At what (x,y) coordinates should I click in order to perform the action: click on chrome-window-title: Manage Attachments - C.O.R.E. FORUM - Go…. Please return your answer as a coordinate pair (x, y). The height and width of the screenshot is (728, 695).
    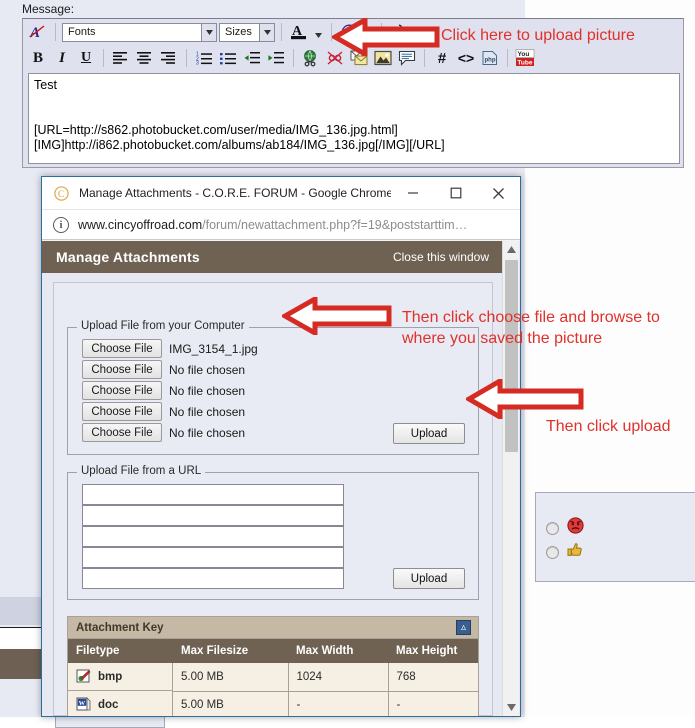
    Looking at the image, I should click on (235, 193).